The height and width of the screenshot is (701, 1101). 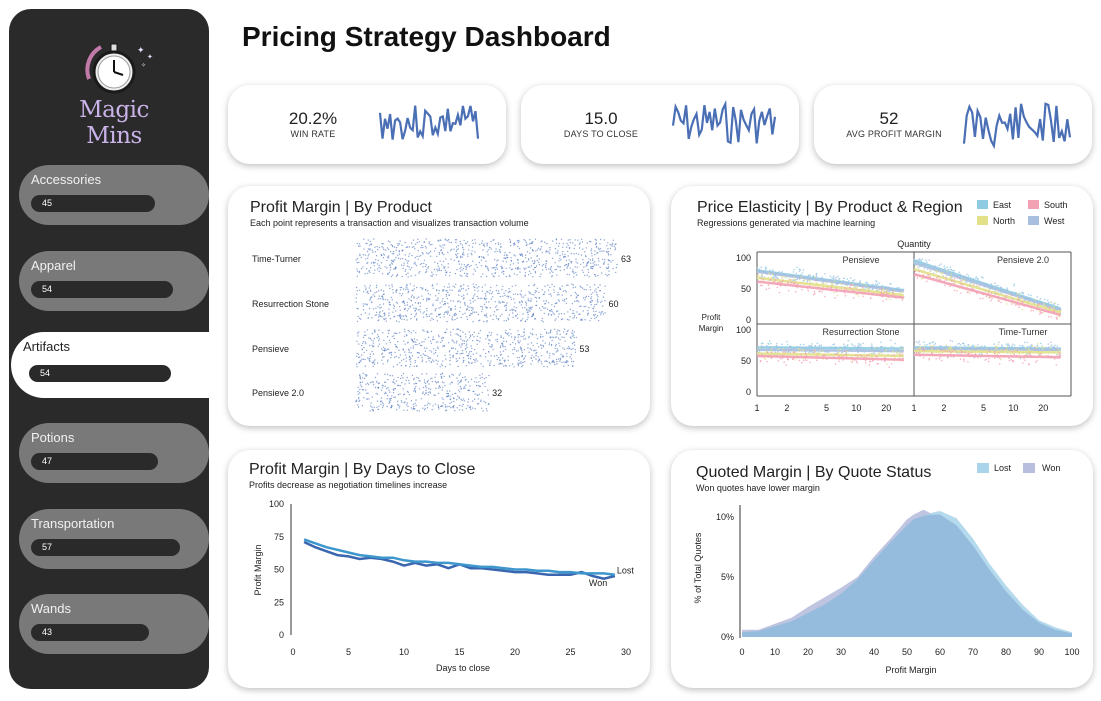 What do you see at coordinates (114, 453) in the screenshot?
I see `sidebar-item-potions: Potions 47` at bounding box center [114, 453].